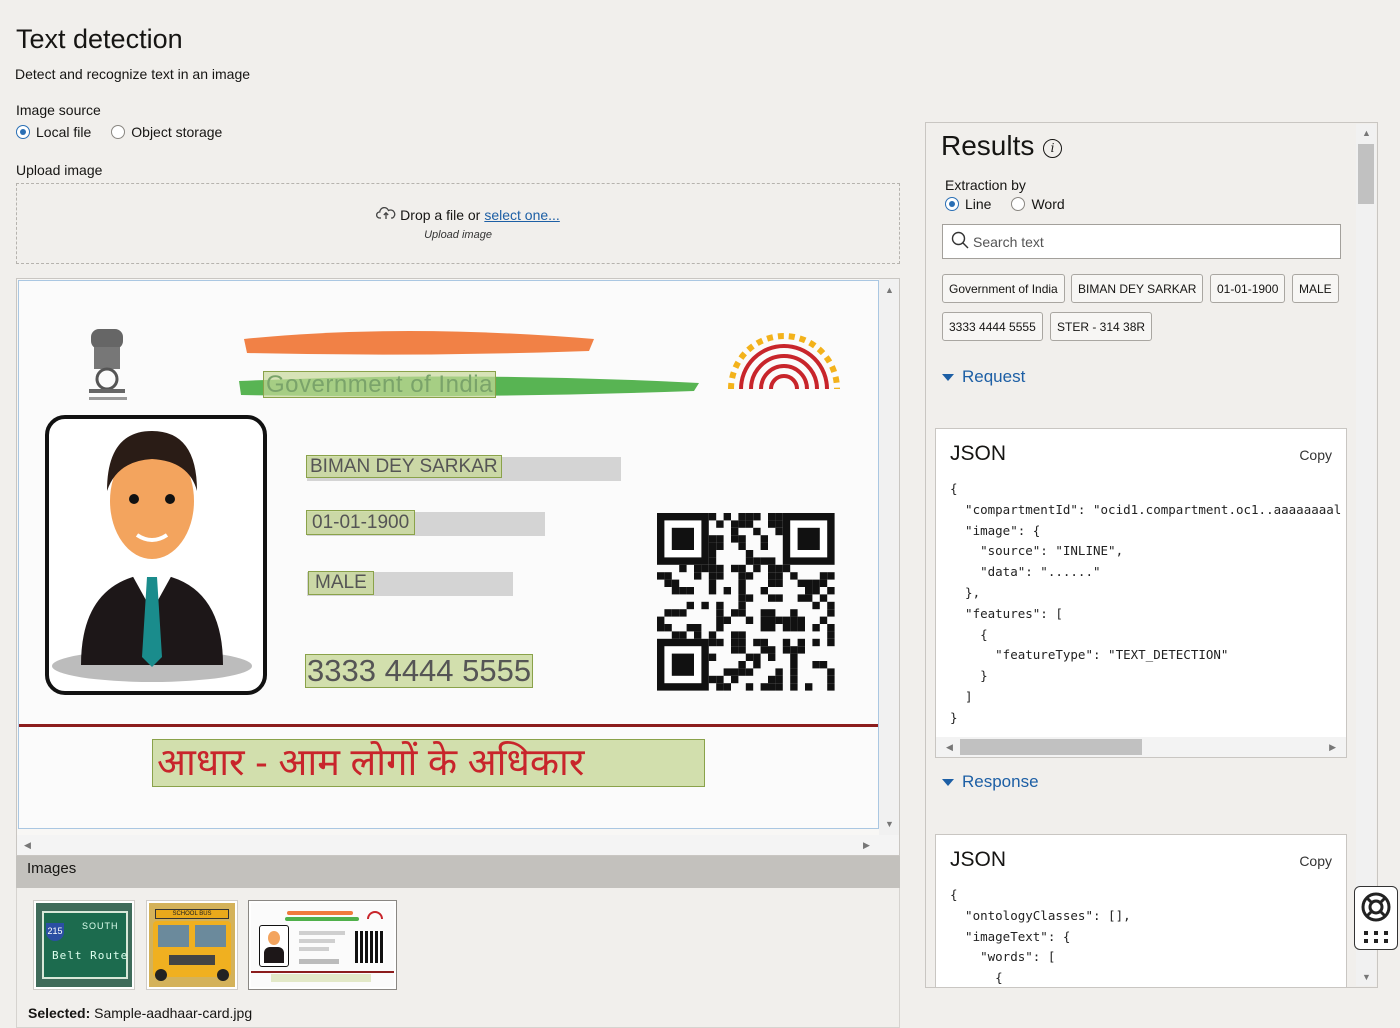  I want to click on thumb-text-bottom: Belt Route, so click(90, 955).